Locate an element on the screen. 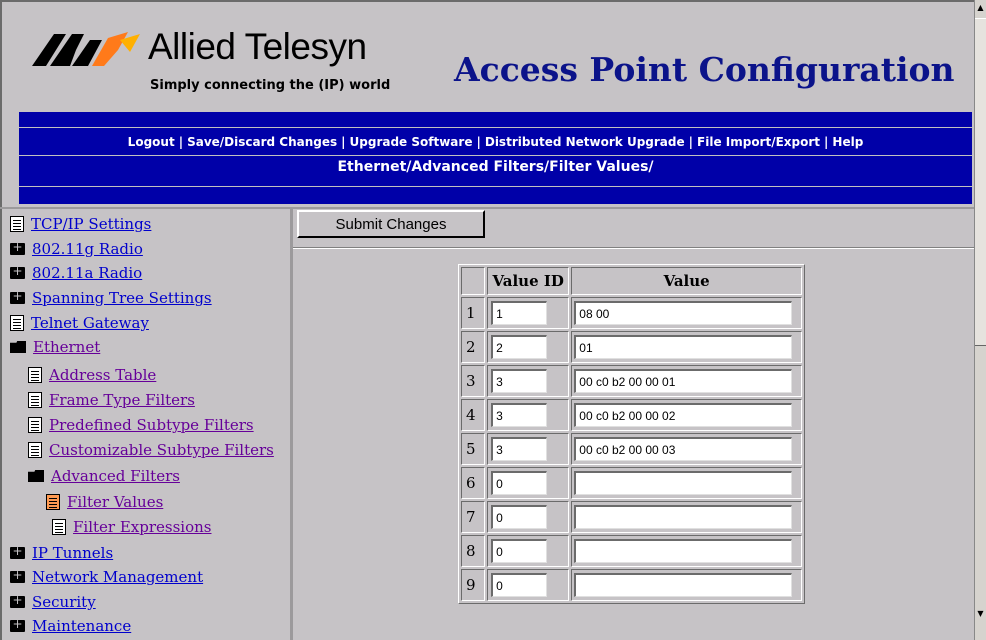 Image resolution: width=986 pixels, height=640 pixels. sidebar-item-maintenance: Maintenance is located at coordinates (70, 626).